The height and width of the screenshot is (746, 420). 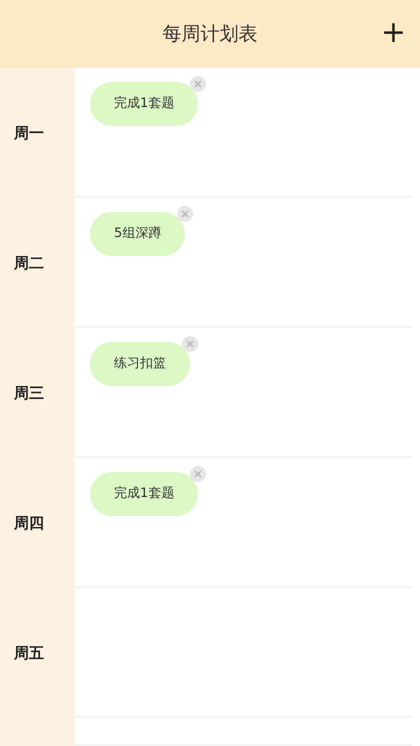 I want to click on task-chip: 5组深蹲, so click(x=138, y=234).